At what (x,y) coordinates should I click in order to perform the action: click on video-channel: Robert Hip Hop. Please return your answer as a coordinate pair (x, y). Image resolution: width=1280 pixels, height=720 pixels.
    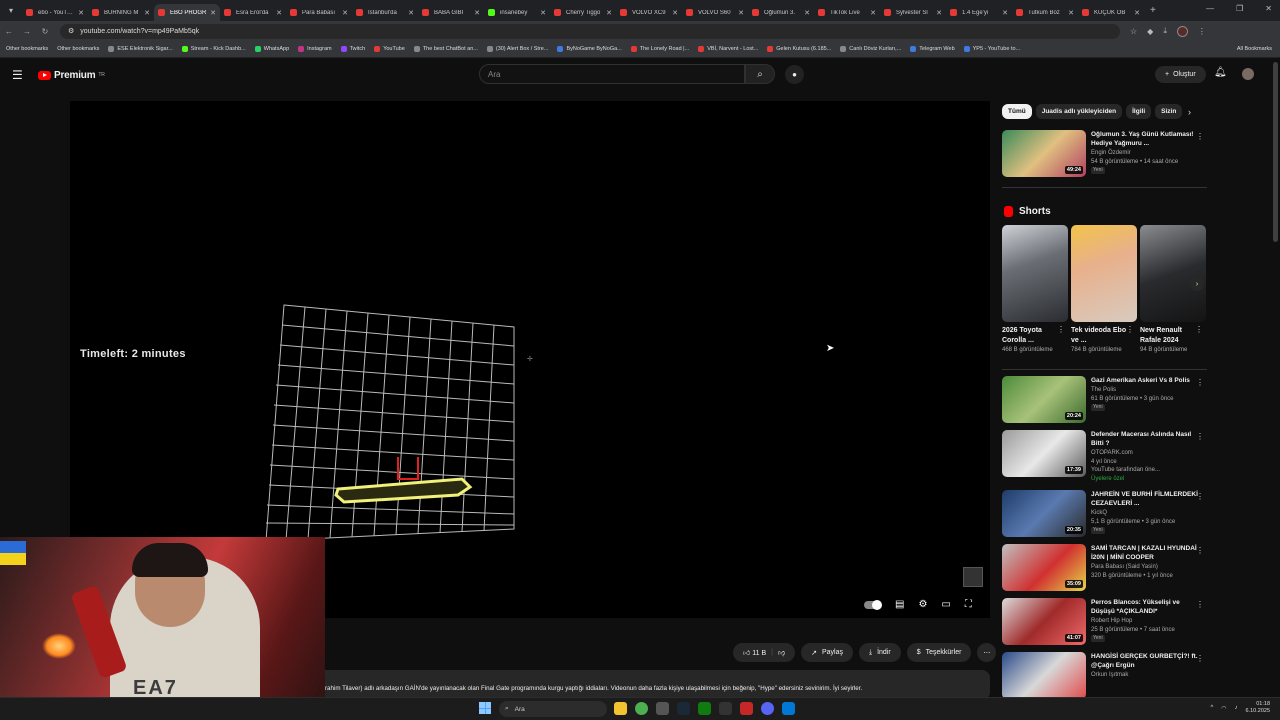
    Looking at the image, I should click on (1146, 621).